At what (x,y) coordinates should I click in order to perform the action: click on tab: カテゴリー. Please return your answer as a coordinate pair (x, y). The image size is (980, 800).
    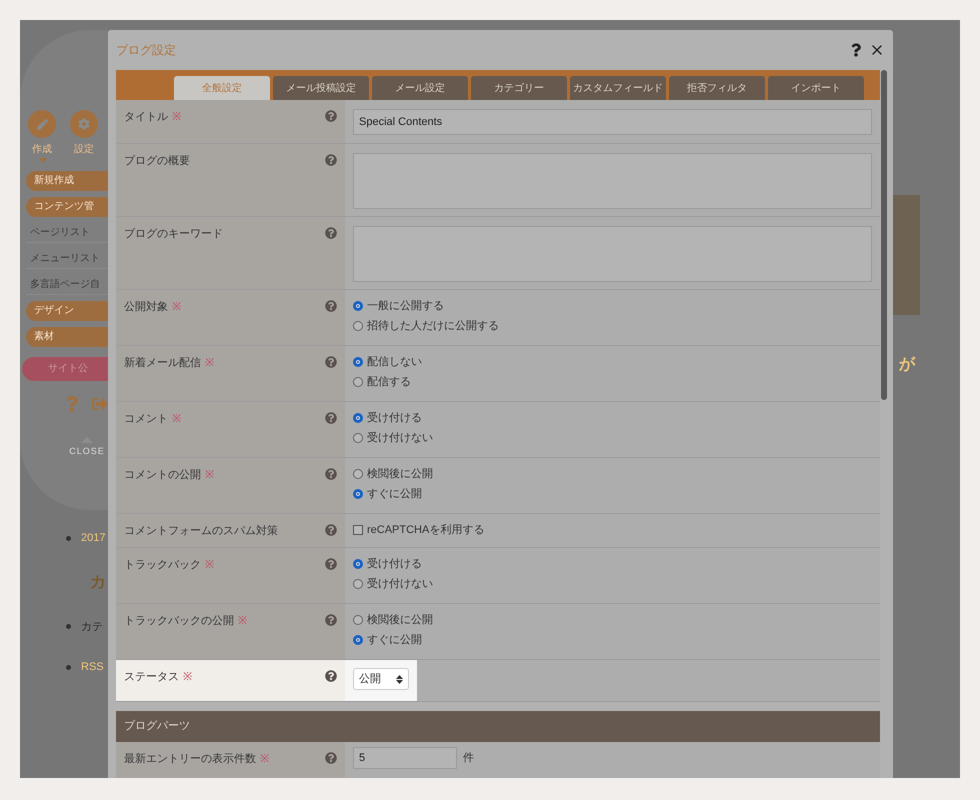
    Looking at the image, I should click on (519, 88).